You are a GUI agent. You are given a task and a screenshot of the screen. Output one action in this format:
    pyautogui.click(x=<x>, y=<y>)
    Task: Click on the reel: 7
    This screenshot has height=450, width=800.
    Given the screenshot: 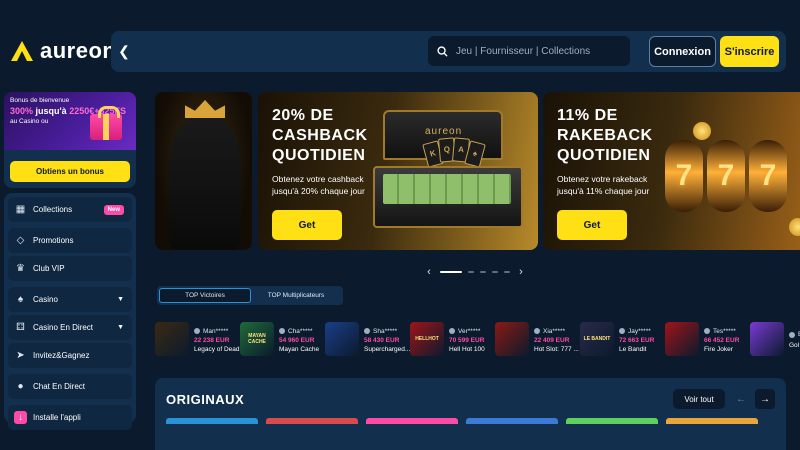 What is the action you would take?
    pyautogui.click(x=768, y=176)
    